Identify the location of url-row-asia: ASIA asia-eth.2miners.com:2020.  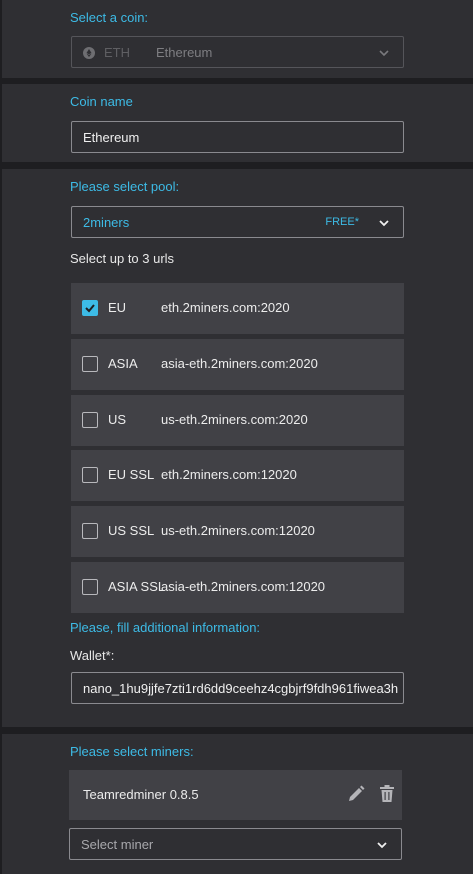
(237, 364).